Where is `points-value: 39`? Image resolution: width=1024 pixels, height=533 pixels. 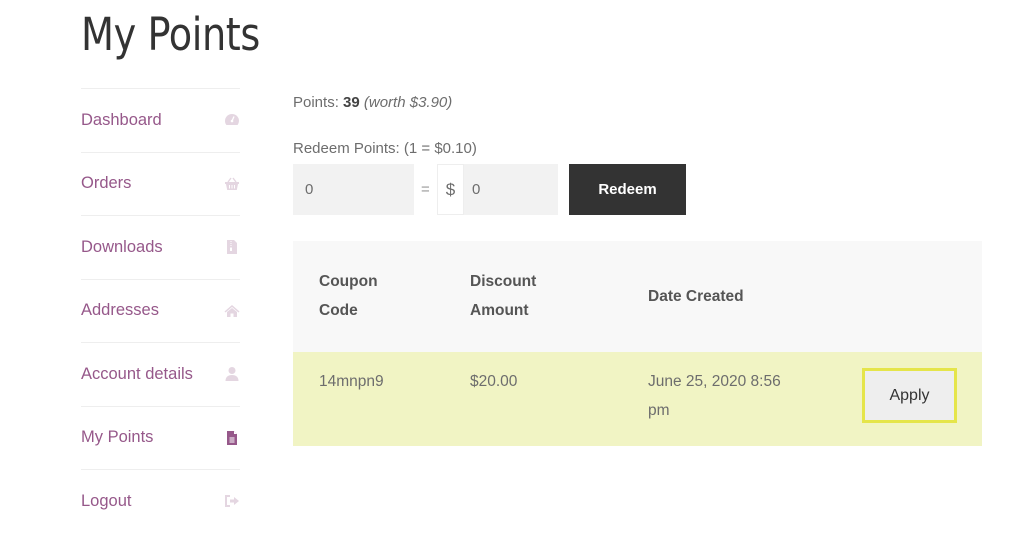
points-value: 39 is located at coordinates (351, 102).